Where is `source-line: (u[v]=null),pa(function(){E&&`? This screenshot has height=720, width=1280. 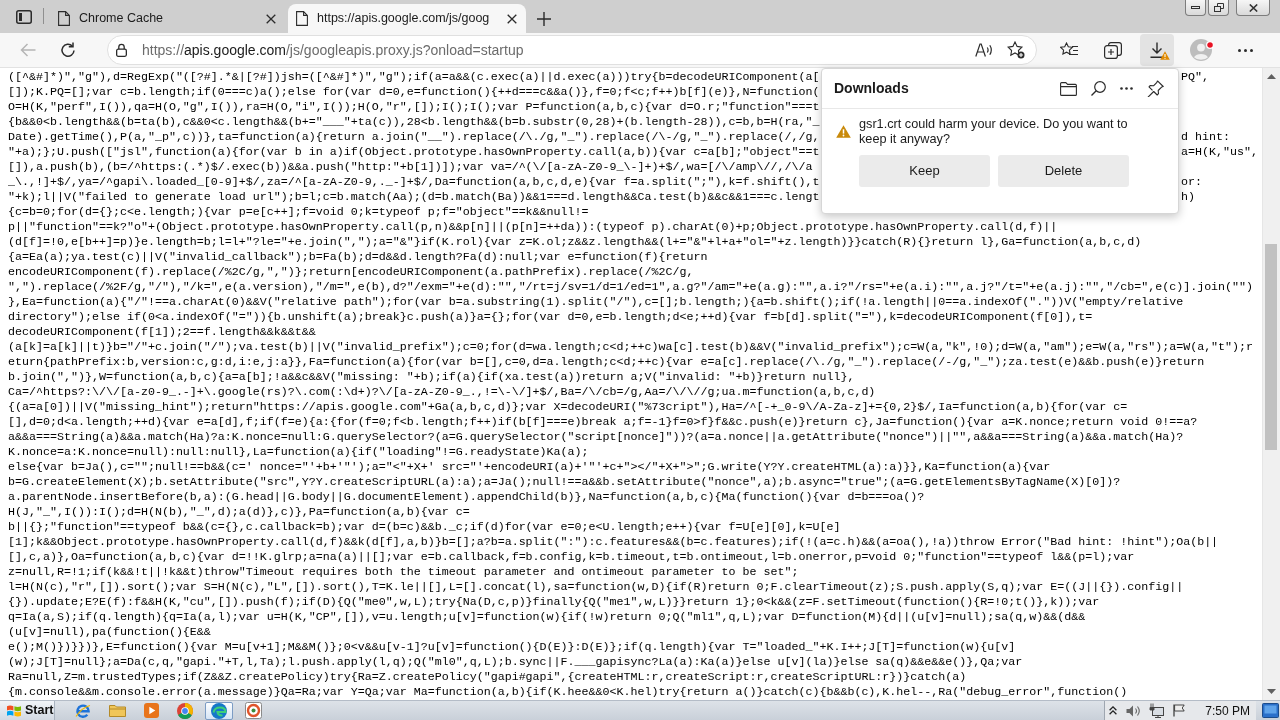 source-line: (u[v]=null),pa(function(){E&& is located at coordinates (109, 632).